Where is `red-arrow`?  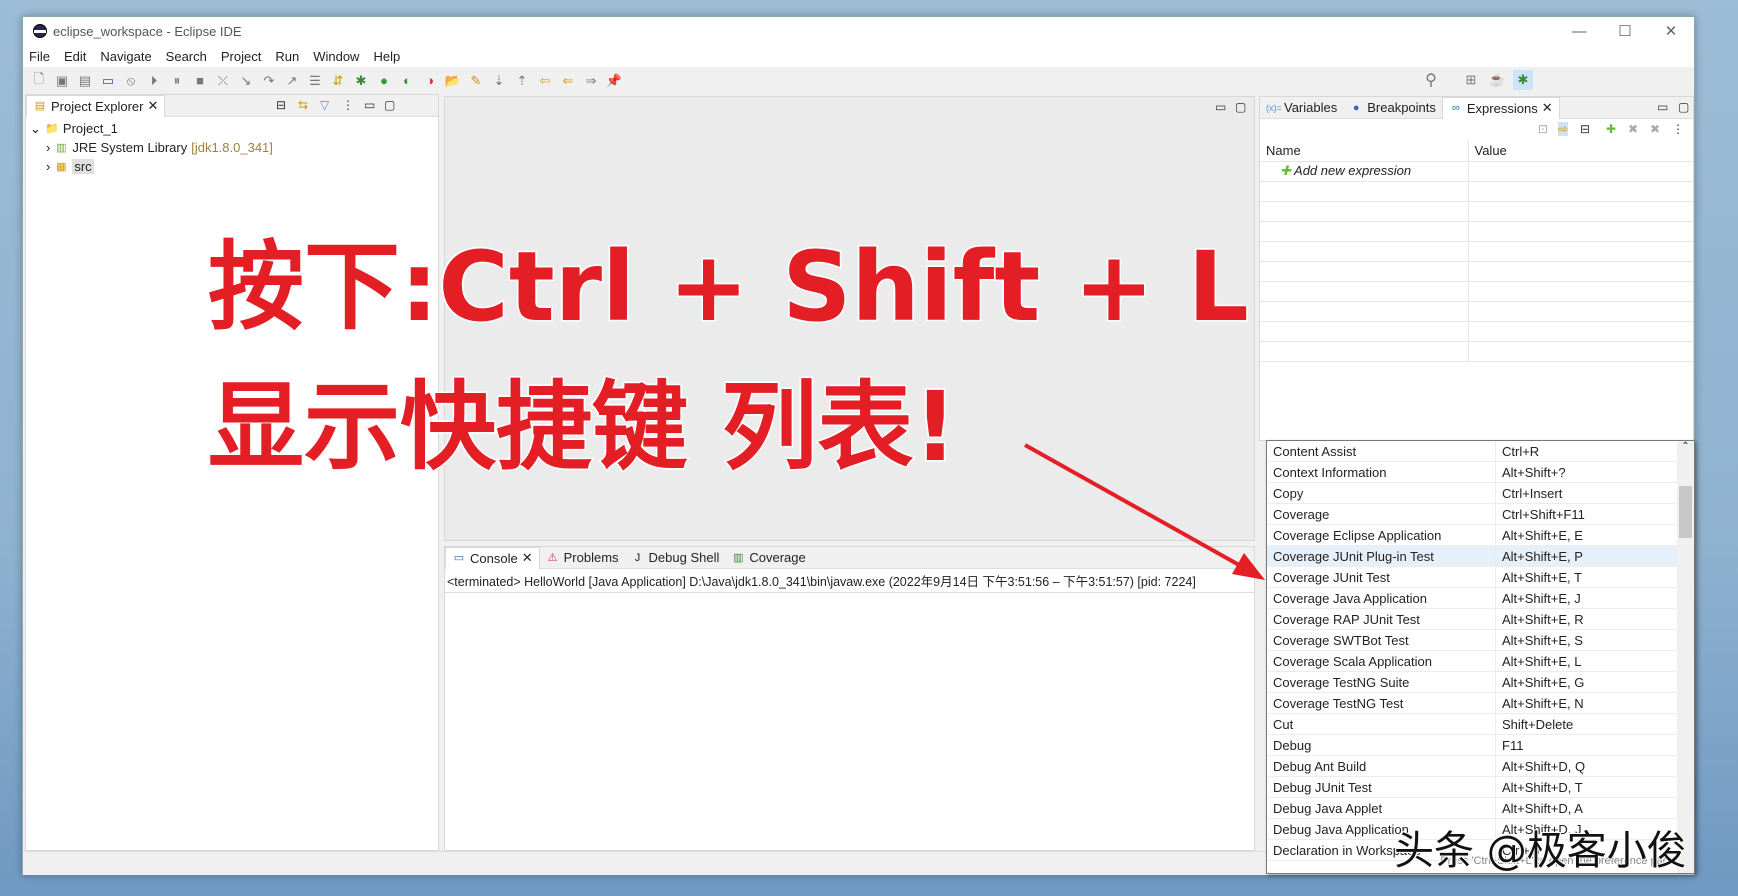
red-arrow is located at coordinates (1144, 511).